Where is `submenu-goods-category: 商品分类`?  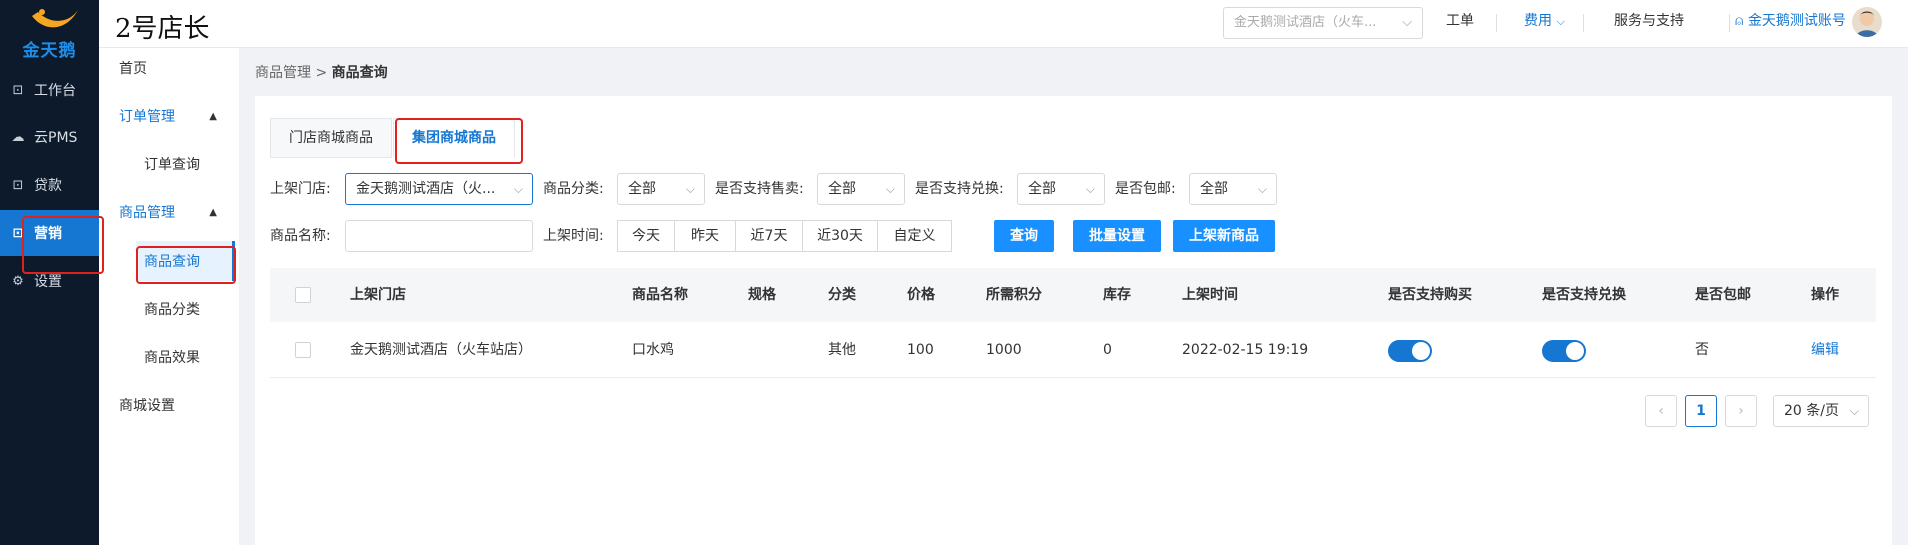 submenu-goods-category: 商品分类 is located at coordinates (169, 309).